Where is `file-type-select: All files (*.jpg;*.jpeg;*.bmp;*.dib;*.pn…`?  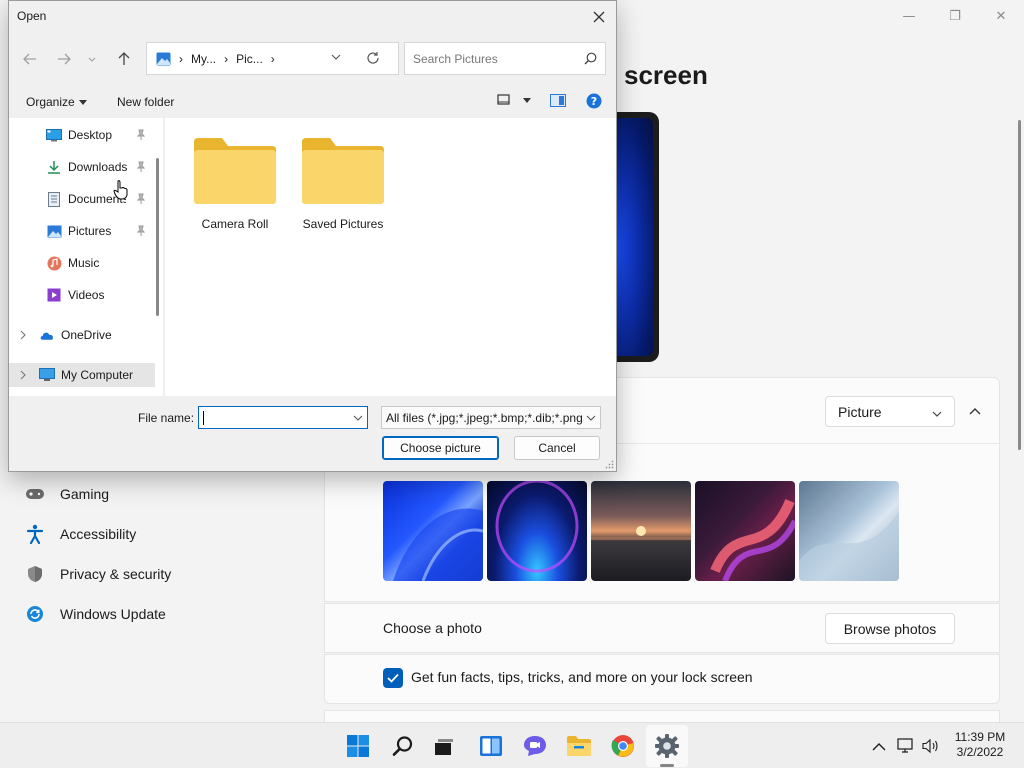 file-type-select: All files (*.jpg;*.jpeg;*.bmp;*.dib;*.pn… is located at coordinates (491, 417).